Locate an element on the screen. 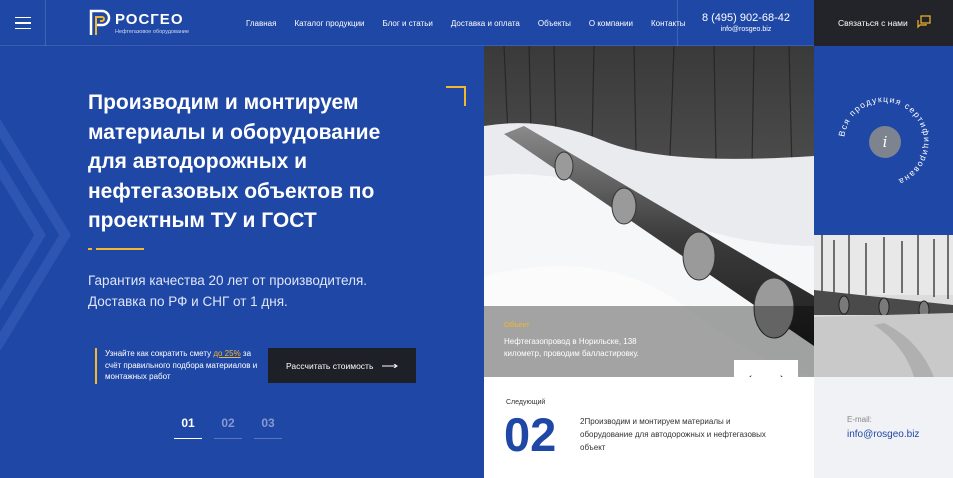 This screenshot has height=478, width=953. side-photo is located at coordinates (883, 306).